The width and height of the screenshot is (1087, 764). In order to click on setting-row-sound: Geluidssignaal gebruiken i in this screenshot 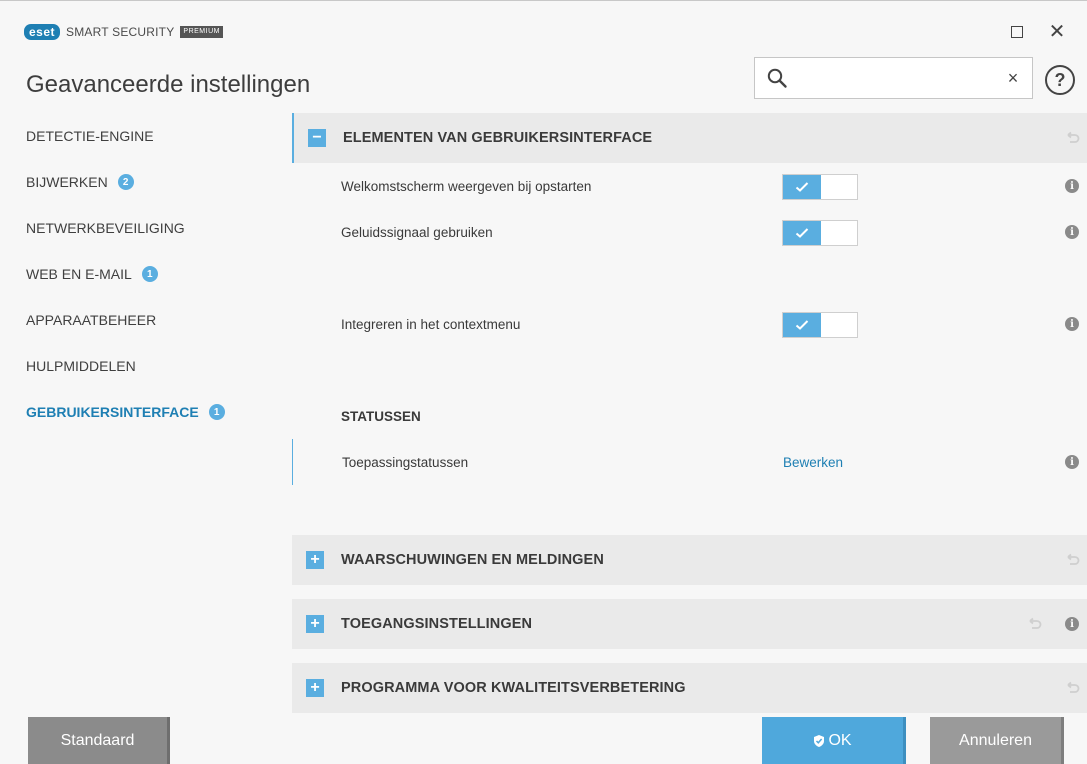, I will do `click(689, 232)`.